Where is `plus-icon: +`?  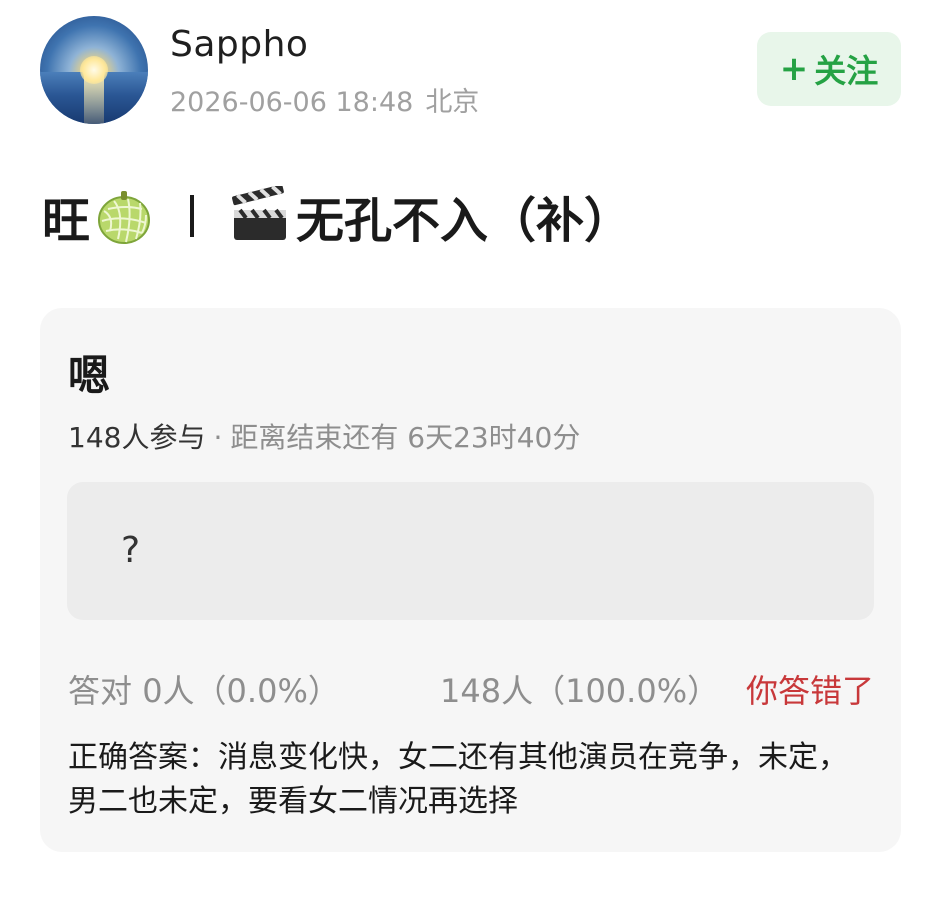
plus-icon: + is located at coordinates (794, 69).